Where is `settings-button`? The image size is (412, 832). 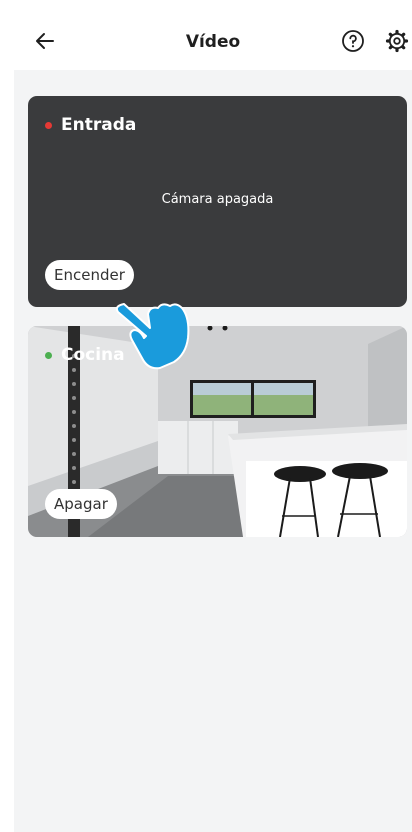 settings-button is located at coordinates (397, 41).